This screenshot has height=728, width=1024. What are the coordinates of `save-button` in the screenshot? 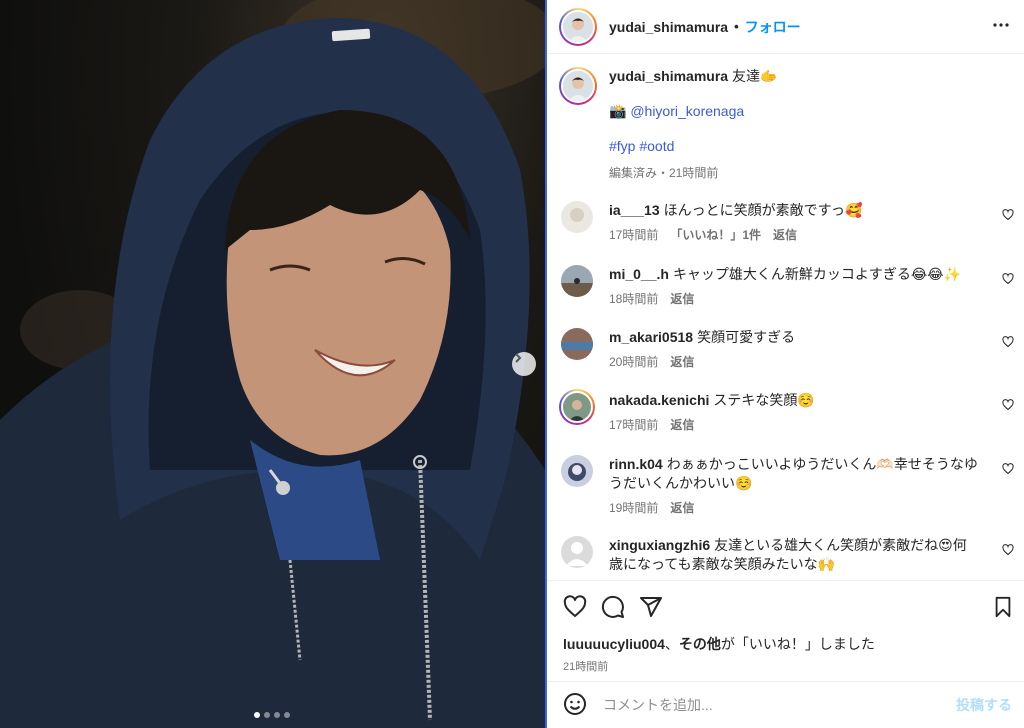 It's located at (1003, 608).